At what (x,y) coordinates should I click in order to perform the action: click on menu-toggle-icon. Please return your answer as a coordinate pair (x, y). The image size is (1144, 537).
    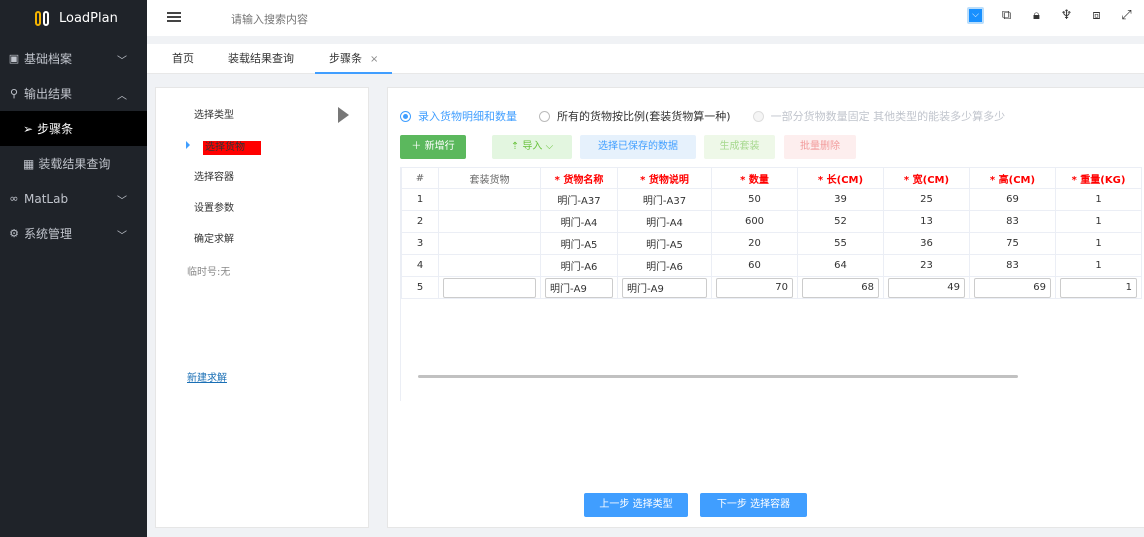
    Looking at the image, I should click on (174, 17).